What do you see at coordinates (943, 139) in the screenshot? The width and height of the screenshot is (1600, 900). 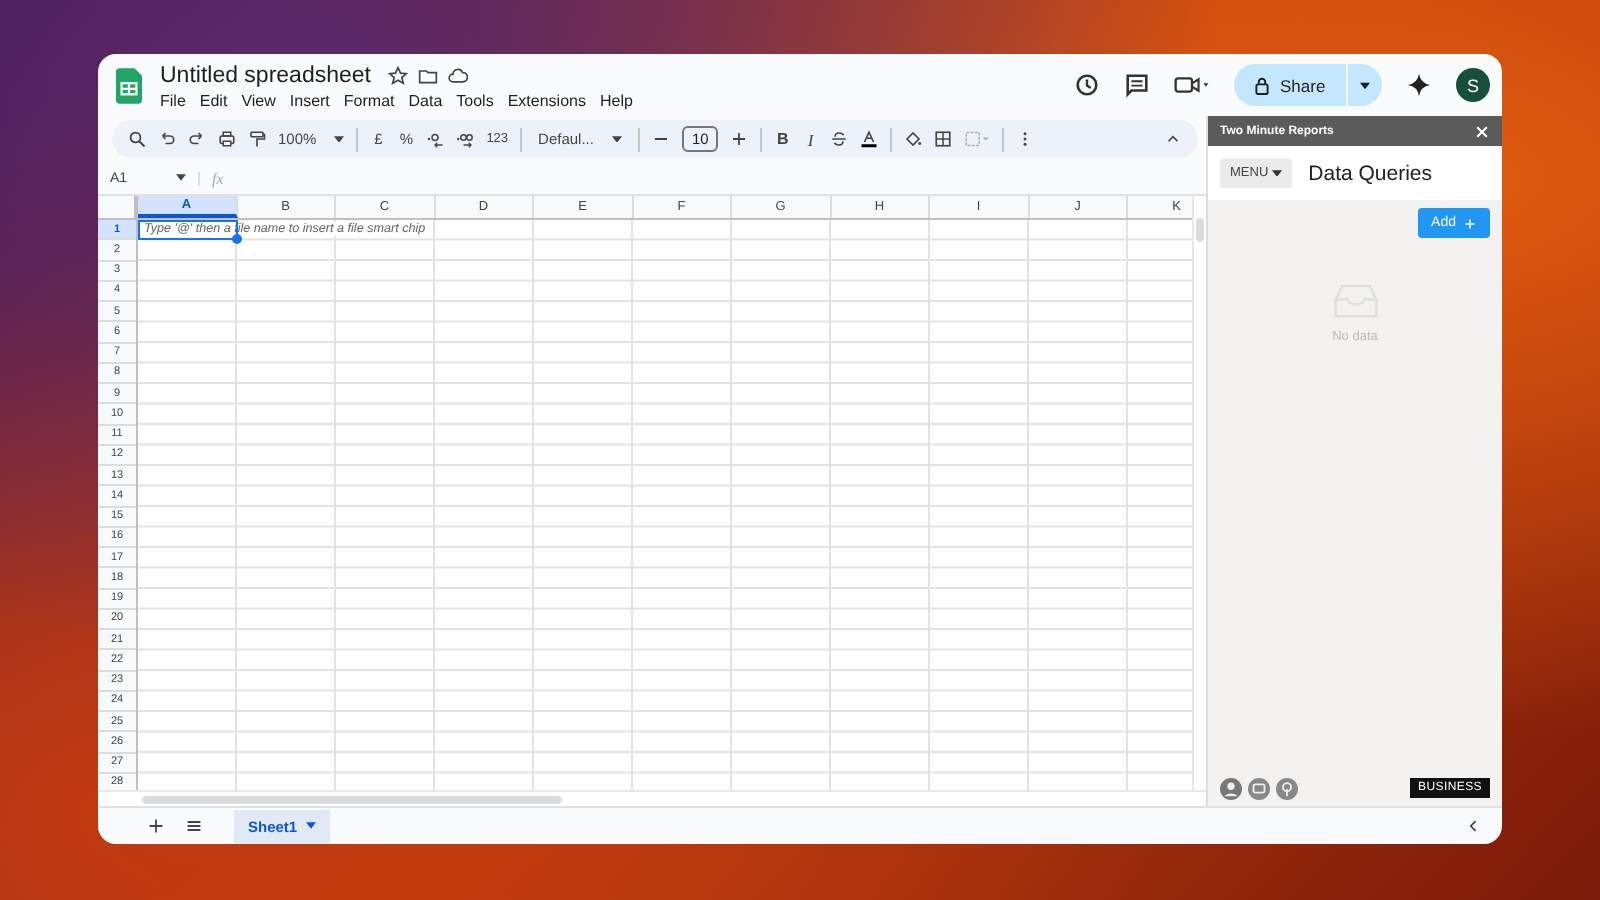 I see `borders-icon` at bounding box center [943, 139].